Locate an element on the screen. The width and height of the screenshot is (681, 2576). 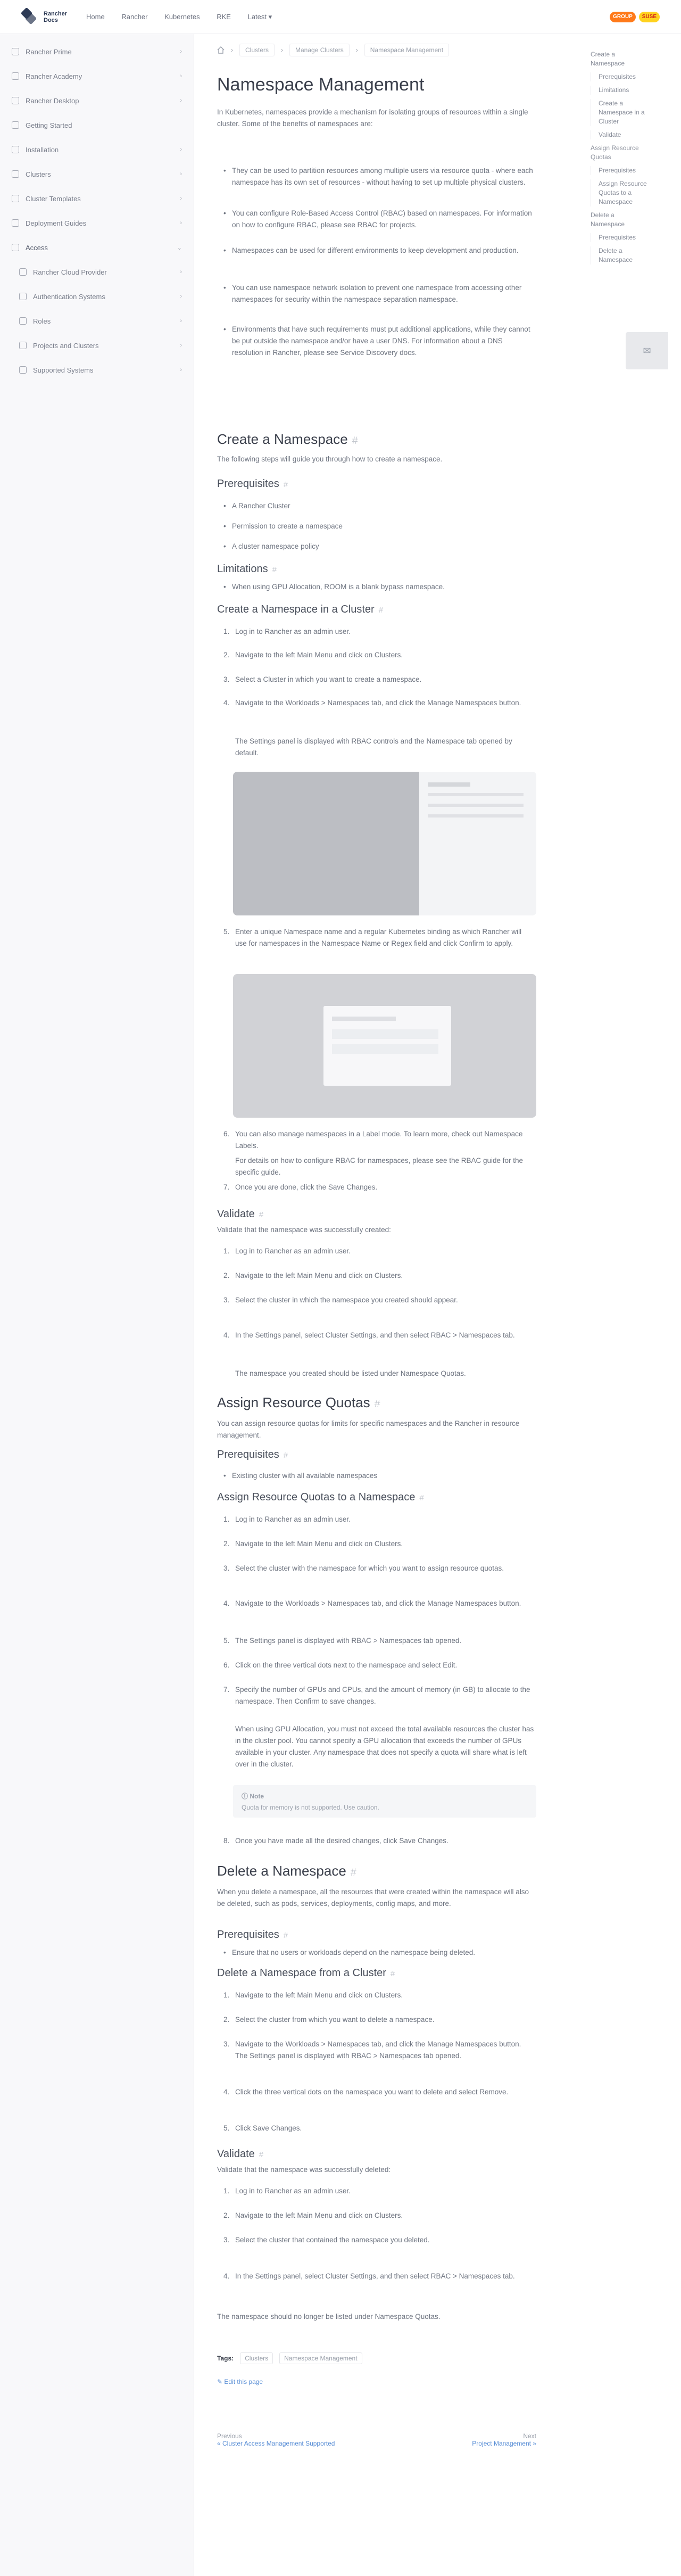
toc-item: Validate is located at coordinates (620, 134).